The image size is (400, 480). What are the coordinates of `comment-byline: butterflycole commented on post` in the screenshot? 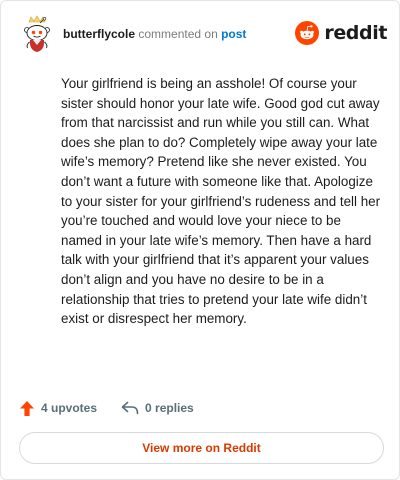 It's located at (154, 34).